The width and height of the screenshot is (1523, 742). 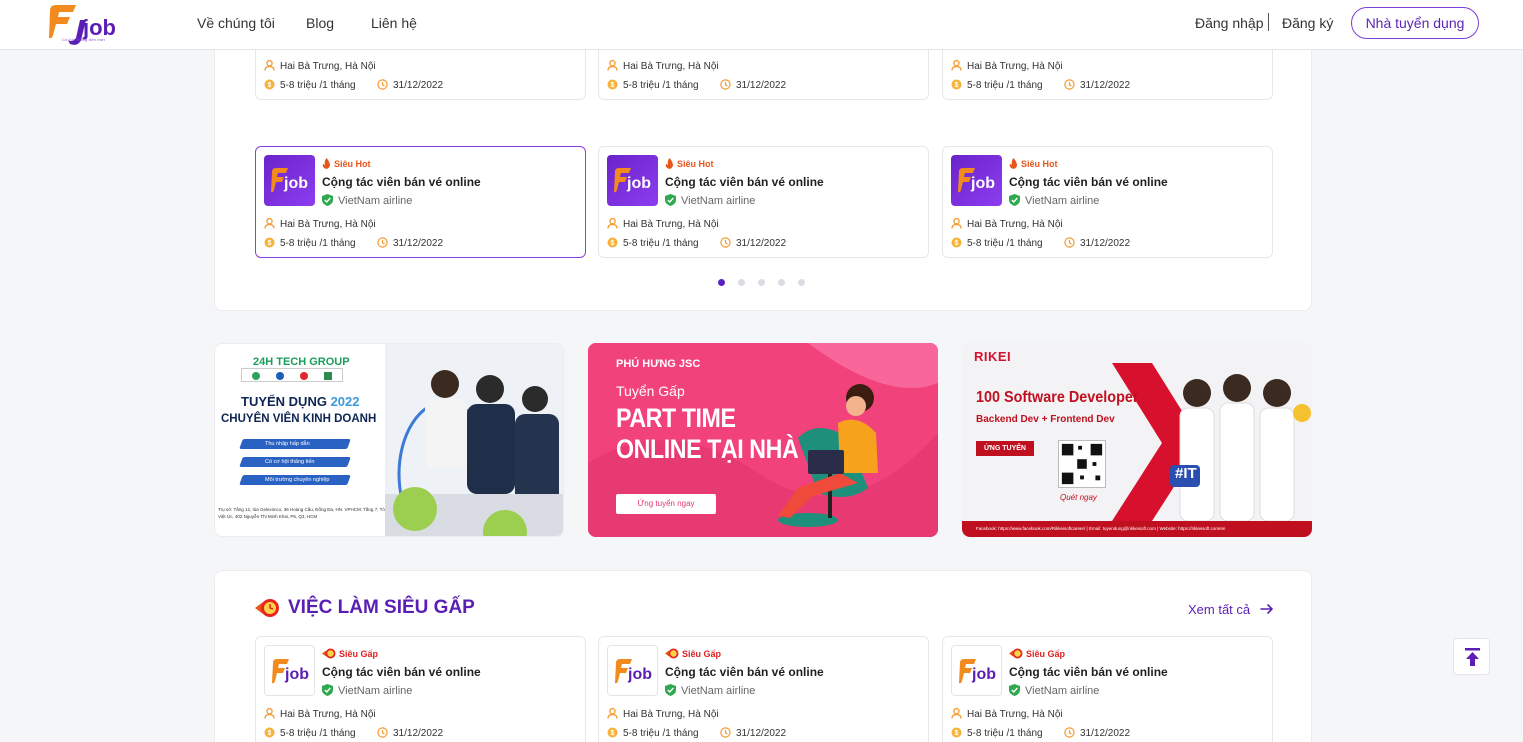 I want to click on register-link: Đăng ký, so click(x=1307, y=23).